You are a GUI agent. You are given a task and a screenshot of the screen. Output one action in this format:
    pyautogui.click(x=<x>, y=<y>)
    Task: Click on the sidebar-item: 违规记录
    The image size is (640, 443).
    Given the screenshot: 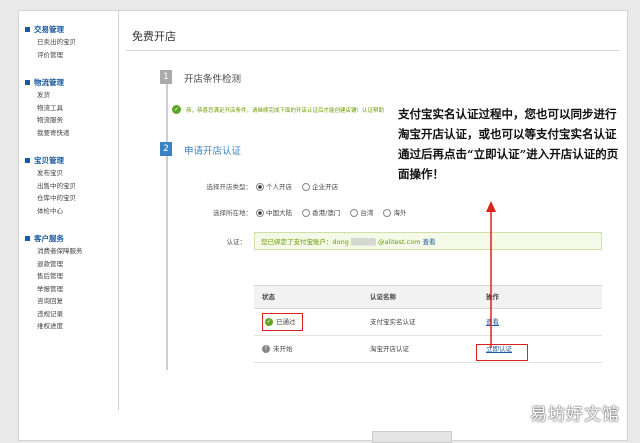 What is the action you would take?
    pyautogui.click(x=67, y=314)
    